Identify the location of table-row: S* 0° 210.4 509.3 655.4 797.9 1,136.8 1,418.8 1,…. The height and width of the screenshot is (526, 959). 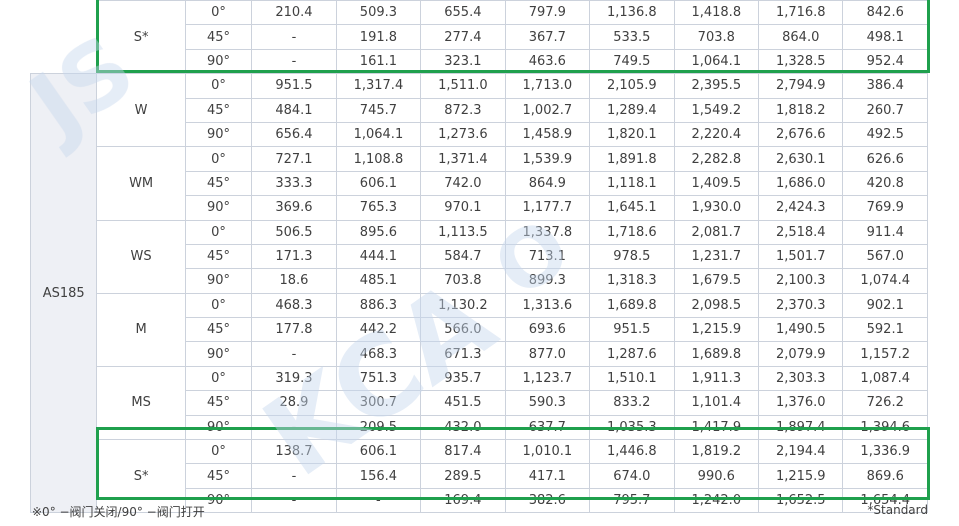
(479, 37).